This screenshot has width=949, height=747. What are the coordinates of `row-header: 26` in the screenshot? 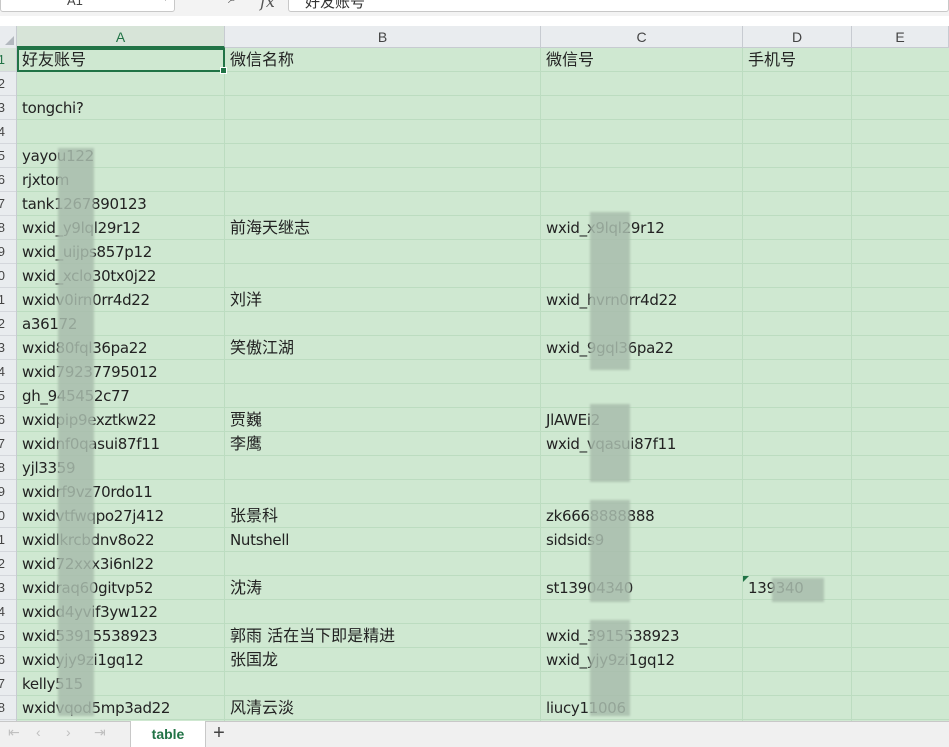 It's located at (8, 660).